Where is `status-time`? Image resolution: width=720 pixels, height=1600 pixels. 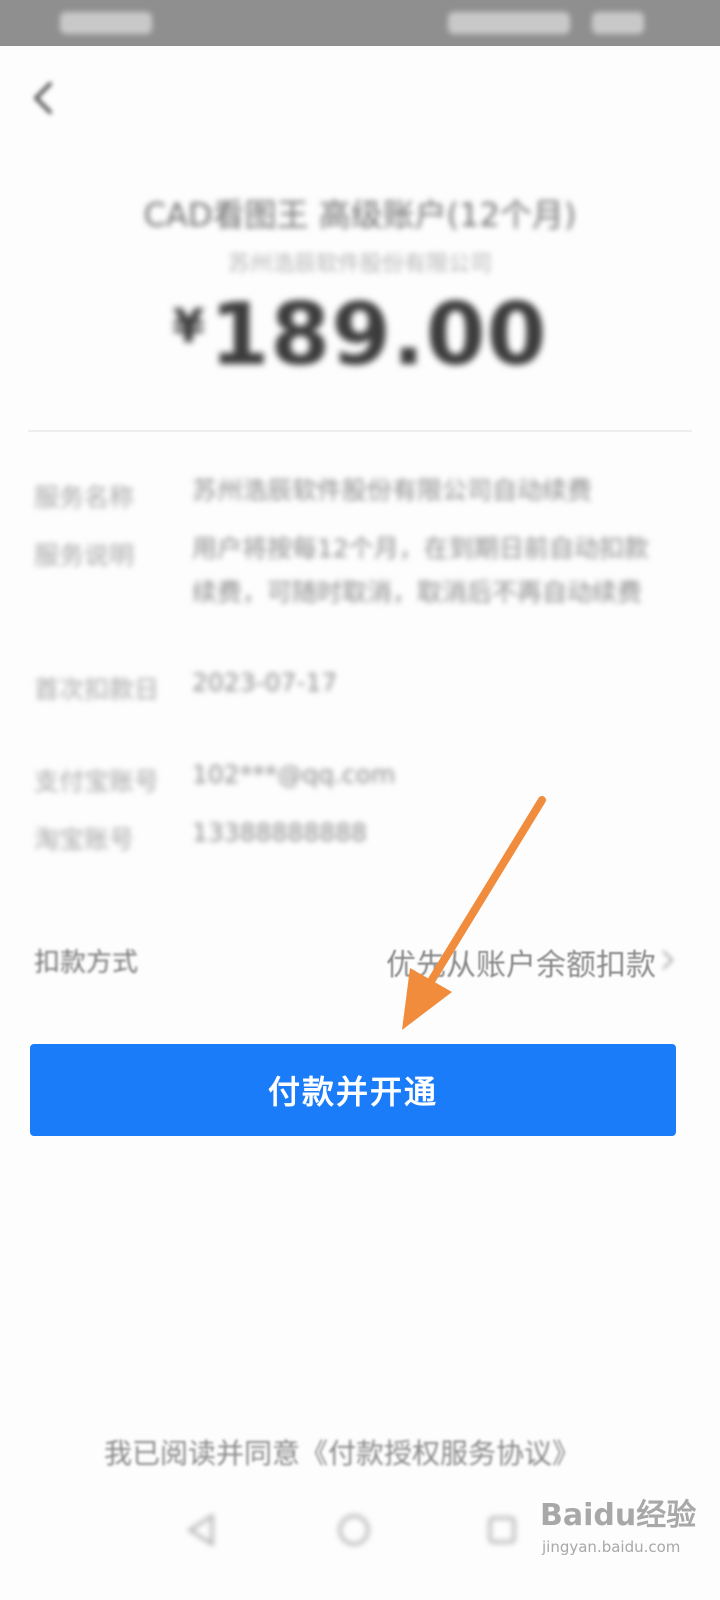
status-time is located at coordinates (618, 23).